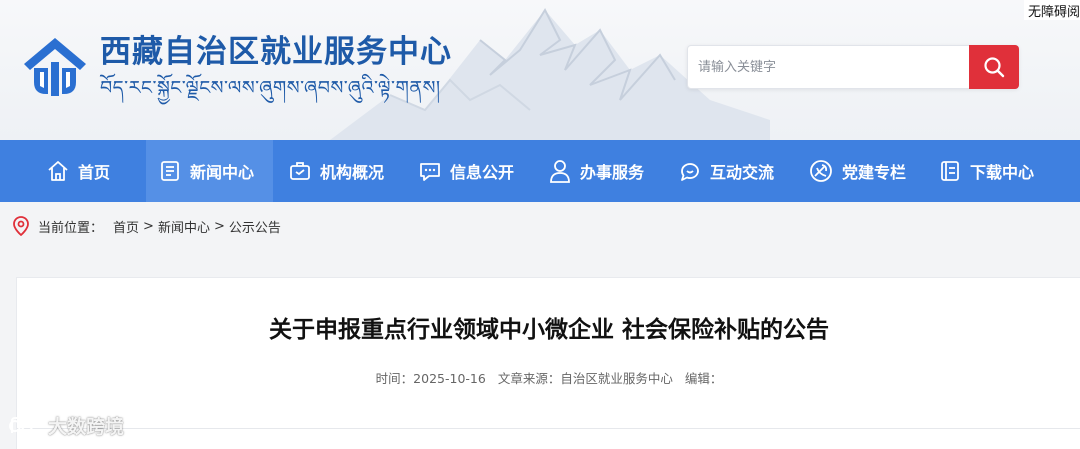 The image size is (1080, 449). I want to click on nav-item-home: 首页, so click(78, 171).